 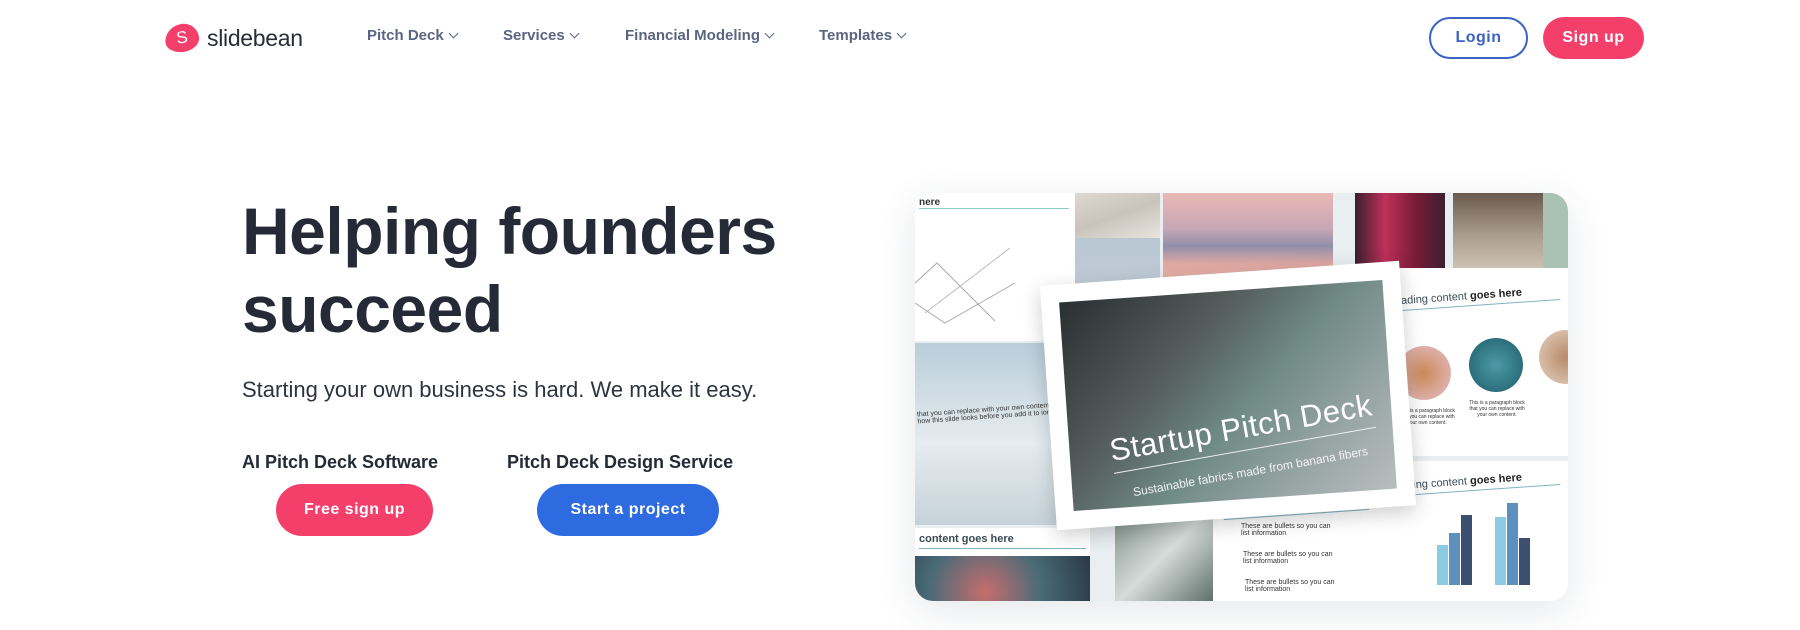 What do you see at coordinates (1496, 365) in the screenshot?
I see `whale-photo` at bounding box center [1496, 365].